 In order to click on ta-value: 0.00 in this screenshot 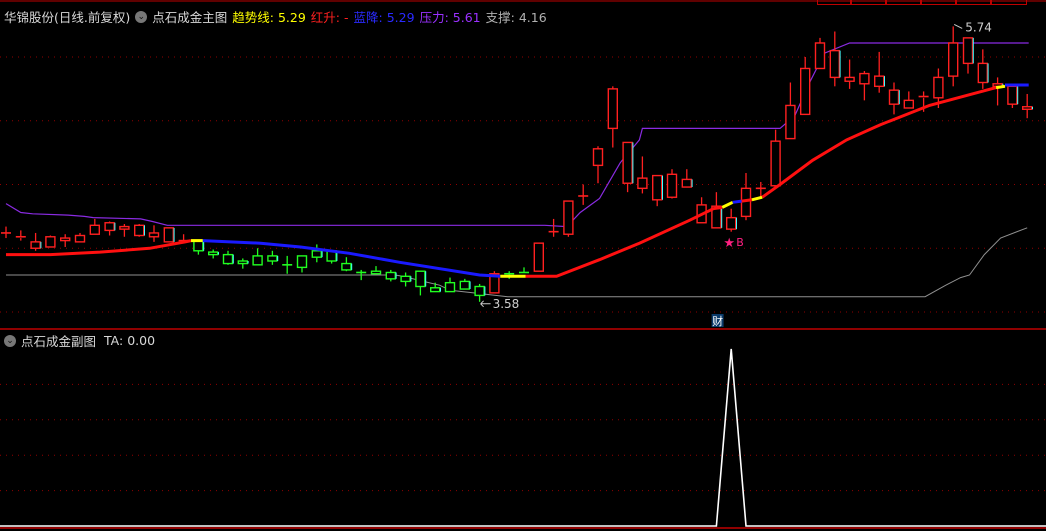, I will do `click(141, 340)`.